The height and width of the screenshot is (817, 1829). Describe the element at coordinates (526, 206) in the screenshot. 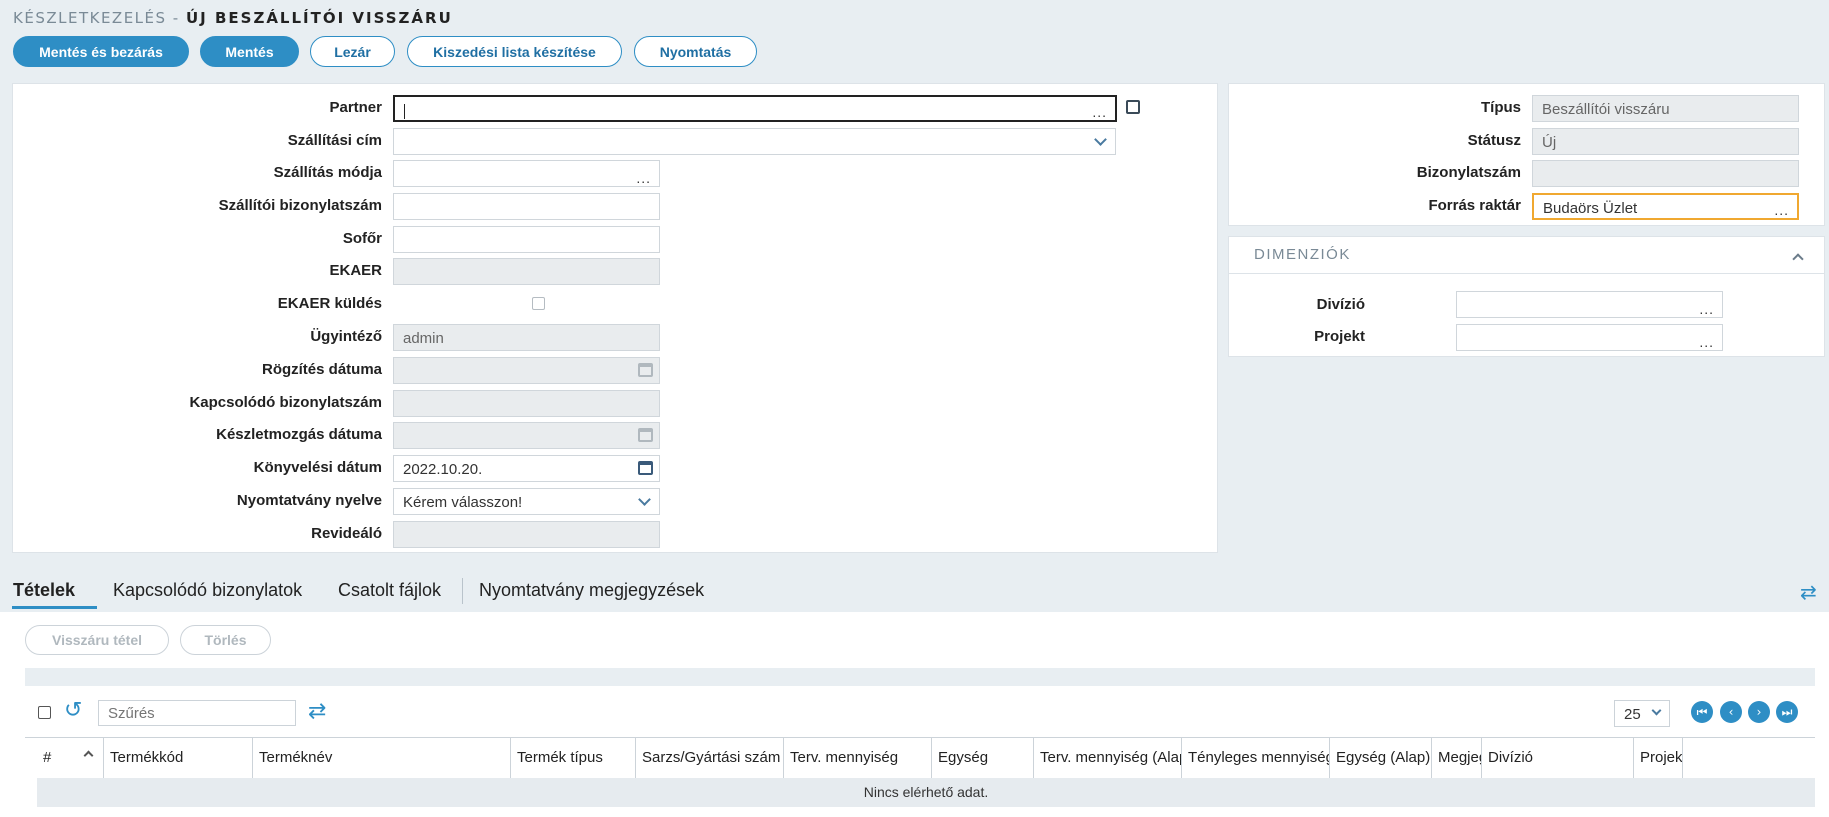

I see `supplier-doc-no-input` at that location.